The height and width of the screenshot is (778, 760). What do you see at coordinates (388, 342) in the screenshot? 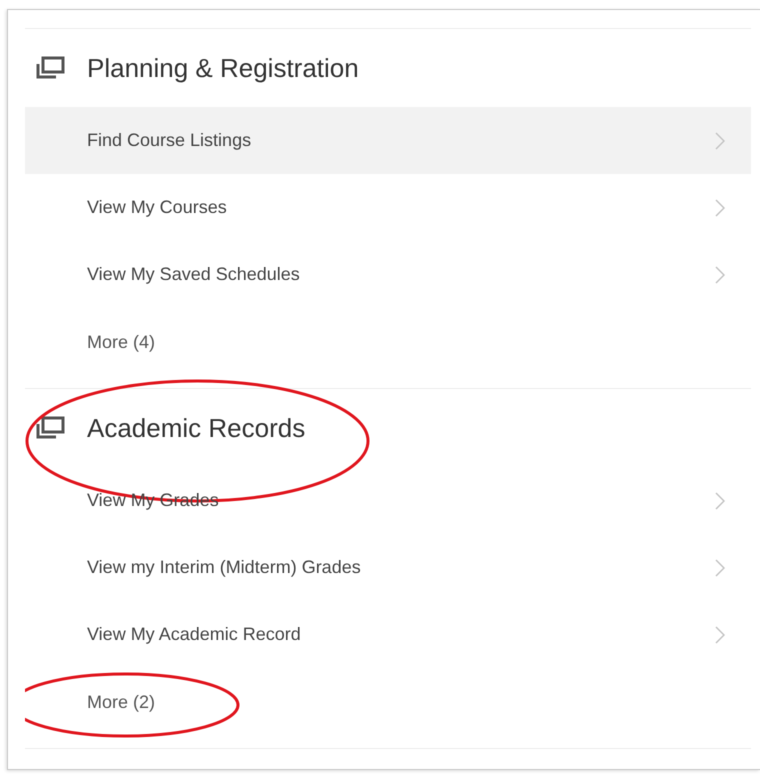
I see `more-link: More (4)` at bounding box center [388, 342].